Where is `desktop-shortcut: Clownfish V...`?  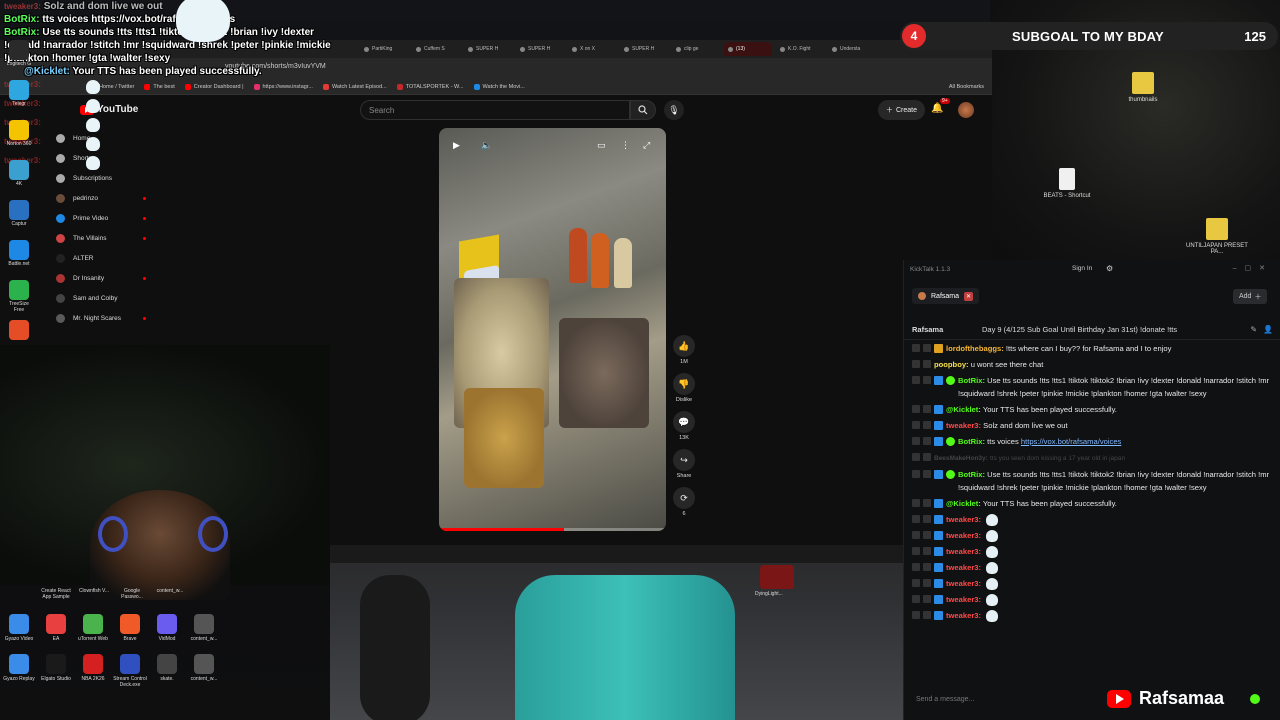 desktop-shortcut: Clownfish V... is located at coordinates (94, 591).